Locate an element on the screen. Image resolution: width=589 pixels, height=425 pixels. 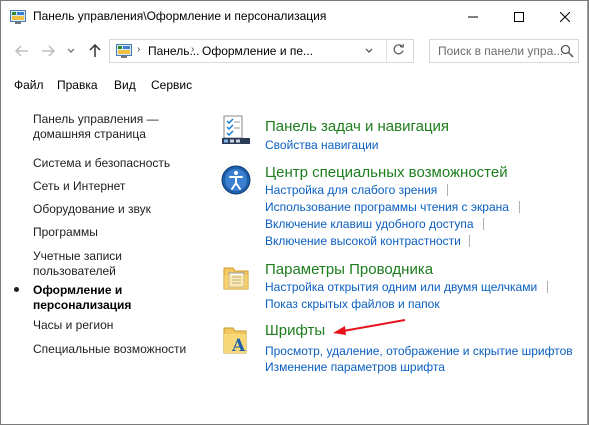
menu-bar: Файл Правка Вид Сервис is located at coordinates (294, 85).